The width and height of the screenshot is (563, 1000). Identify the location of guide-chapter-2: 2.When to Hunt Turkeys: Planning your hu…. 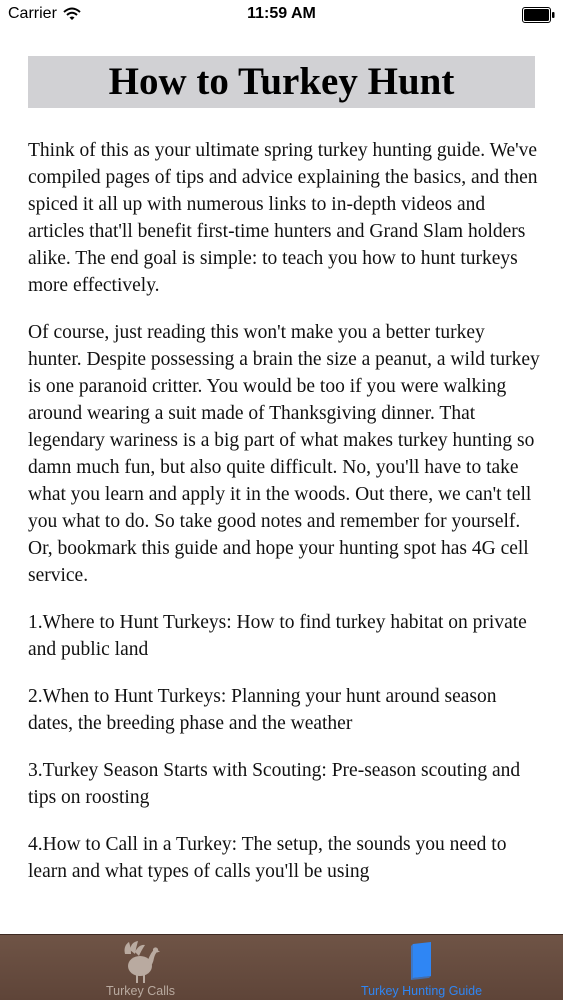
(285, 710).